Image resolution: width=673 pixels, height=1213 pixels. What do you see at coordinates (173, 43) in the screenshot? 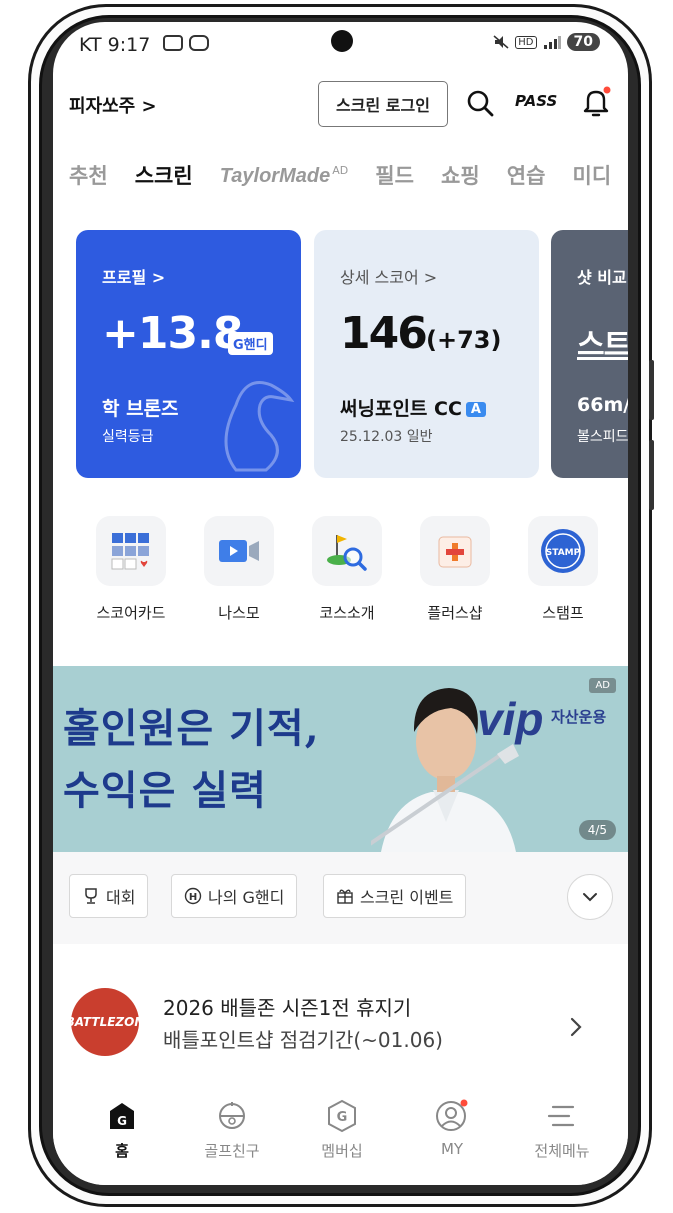
I see `screenshot-icon` at bounding box center [173, 43].